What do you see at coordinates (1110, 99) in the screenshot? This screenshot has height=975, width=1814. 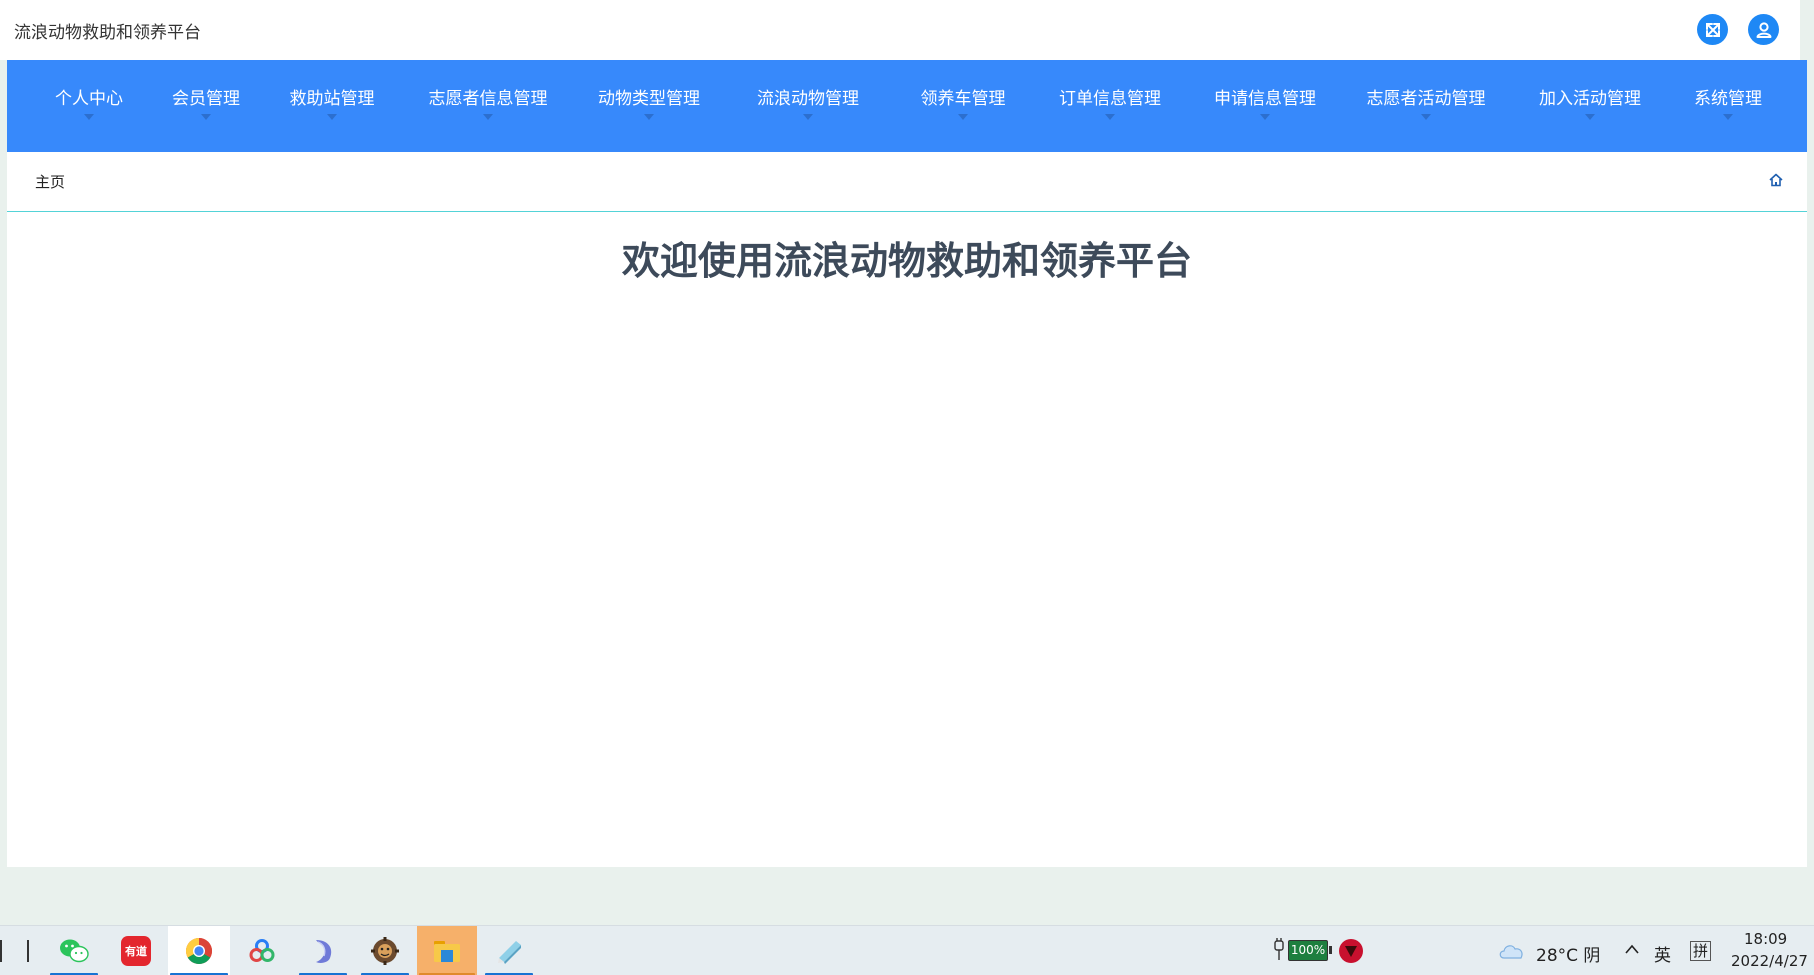 I see `nav-item-label: 订单信息管理` at bounding box center [1110, 99].